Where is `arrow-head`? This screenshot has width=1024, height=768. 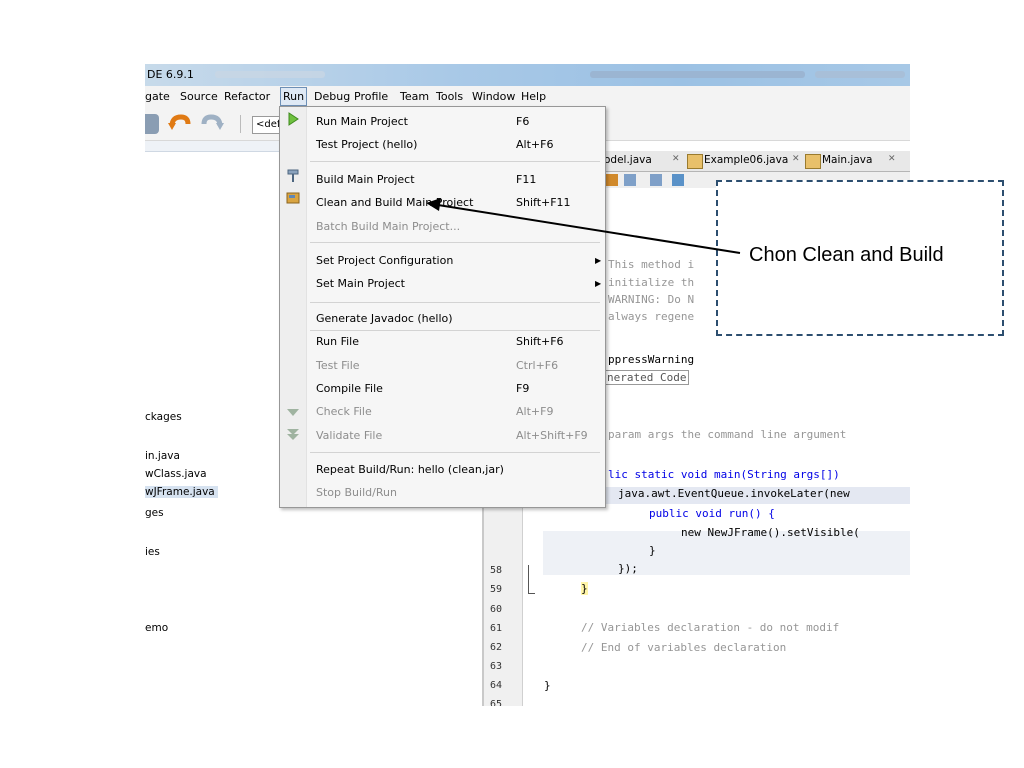
arrow-head is located at coordinates (433, 204).